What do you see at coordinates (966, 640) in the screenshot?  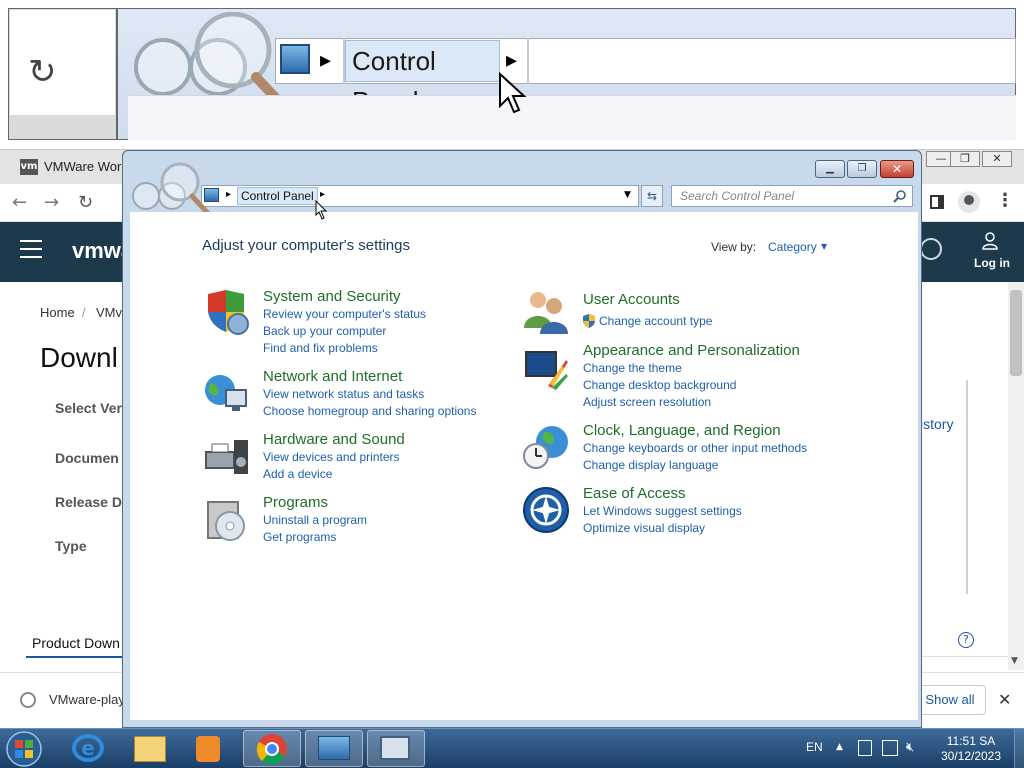 I see `help-icon: ?` at bounding box center [966, 640].